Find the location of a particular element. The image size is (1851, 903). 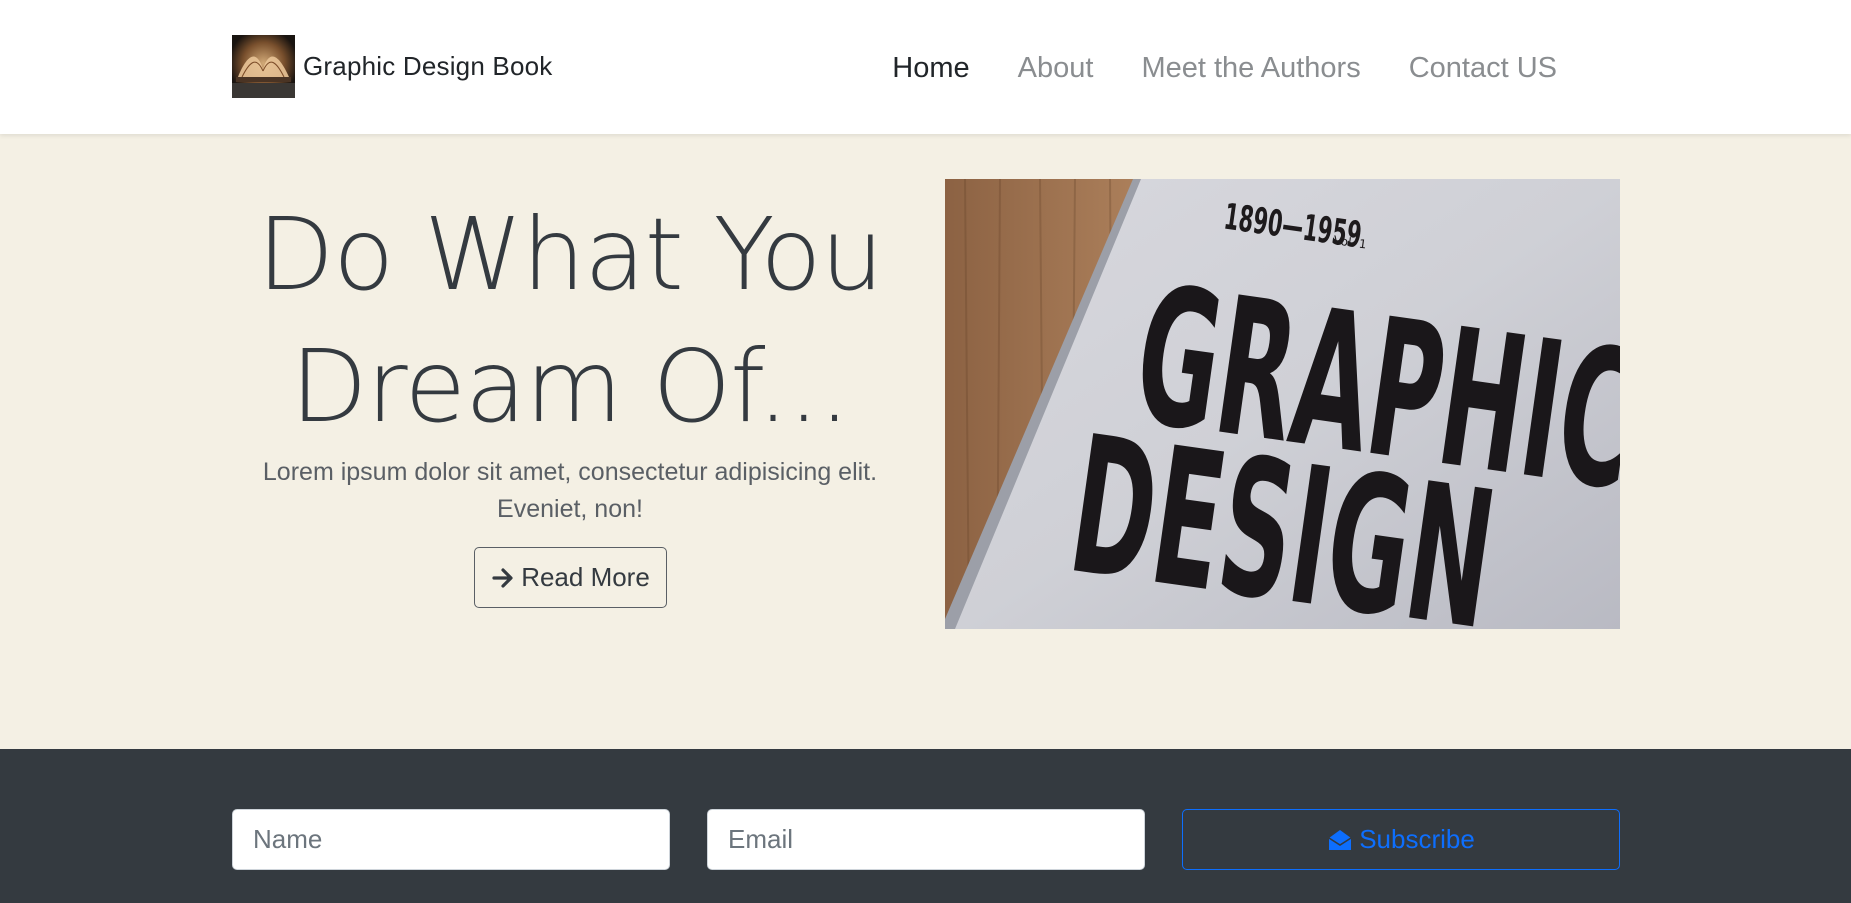

name-input is located at coordinates (451, 839).